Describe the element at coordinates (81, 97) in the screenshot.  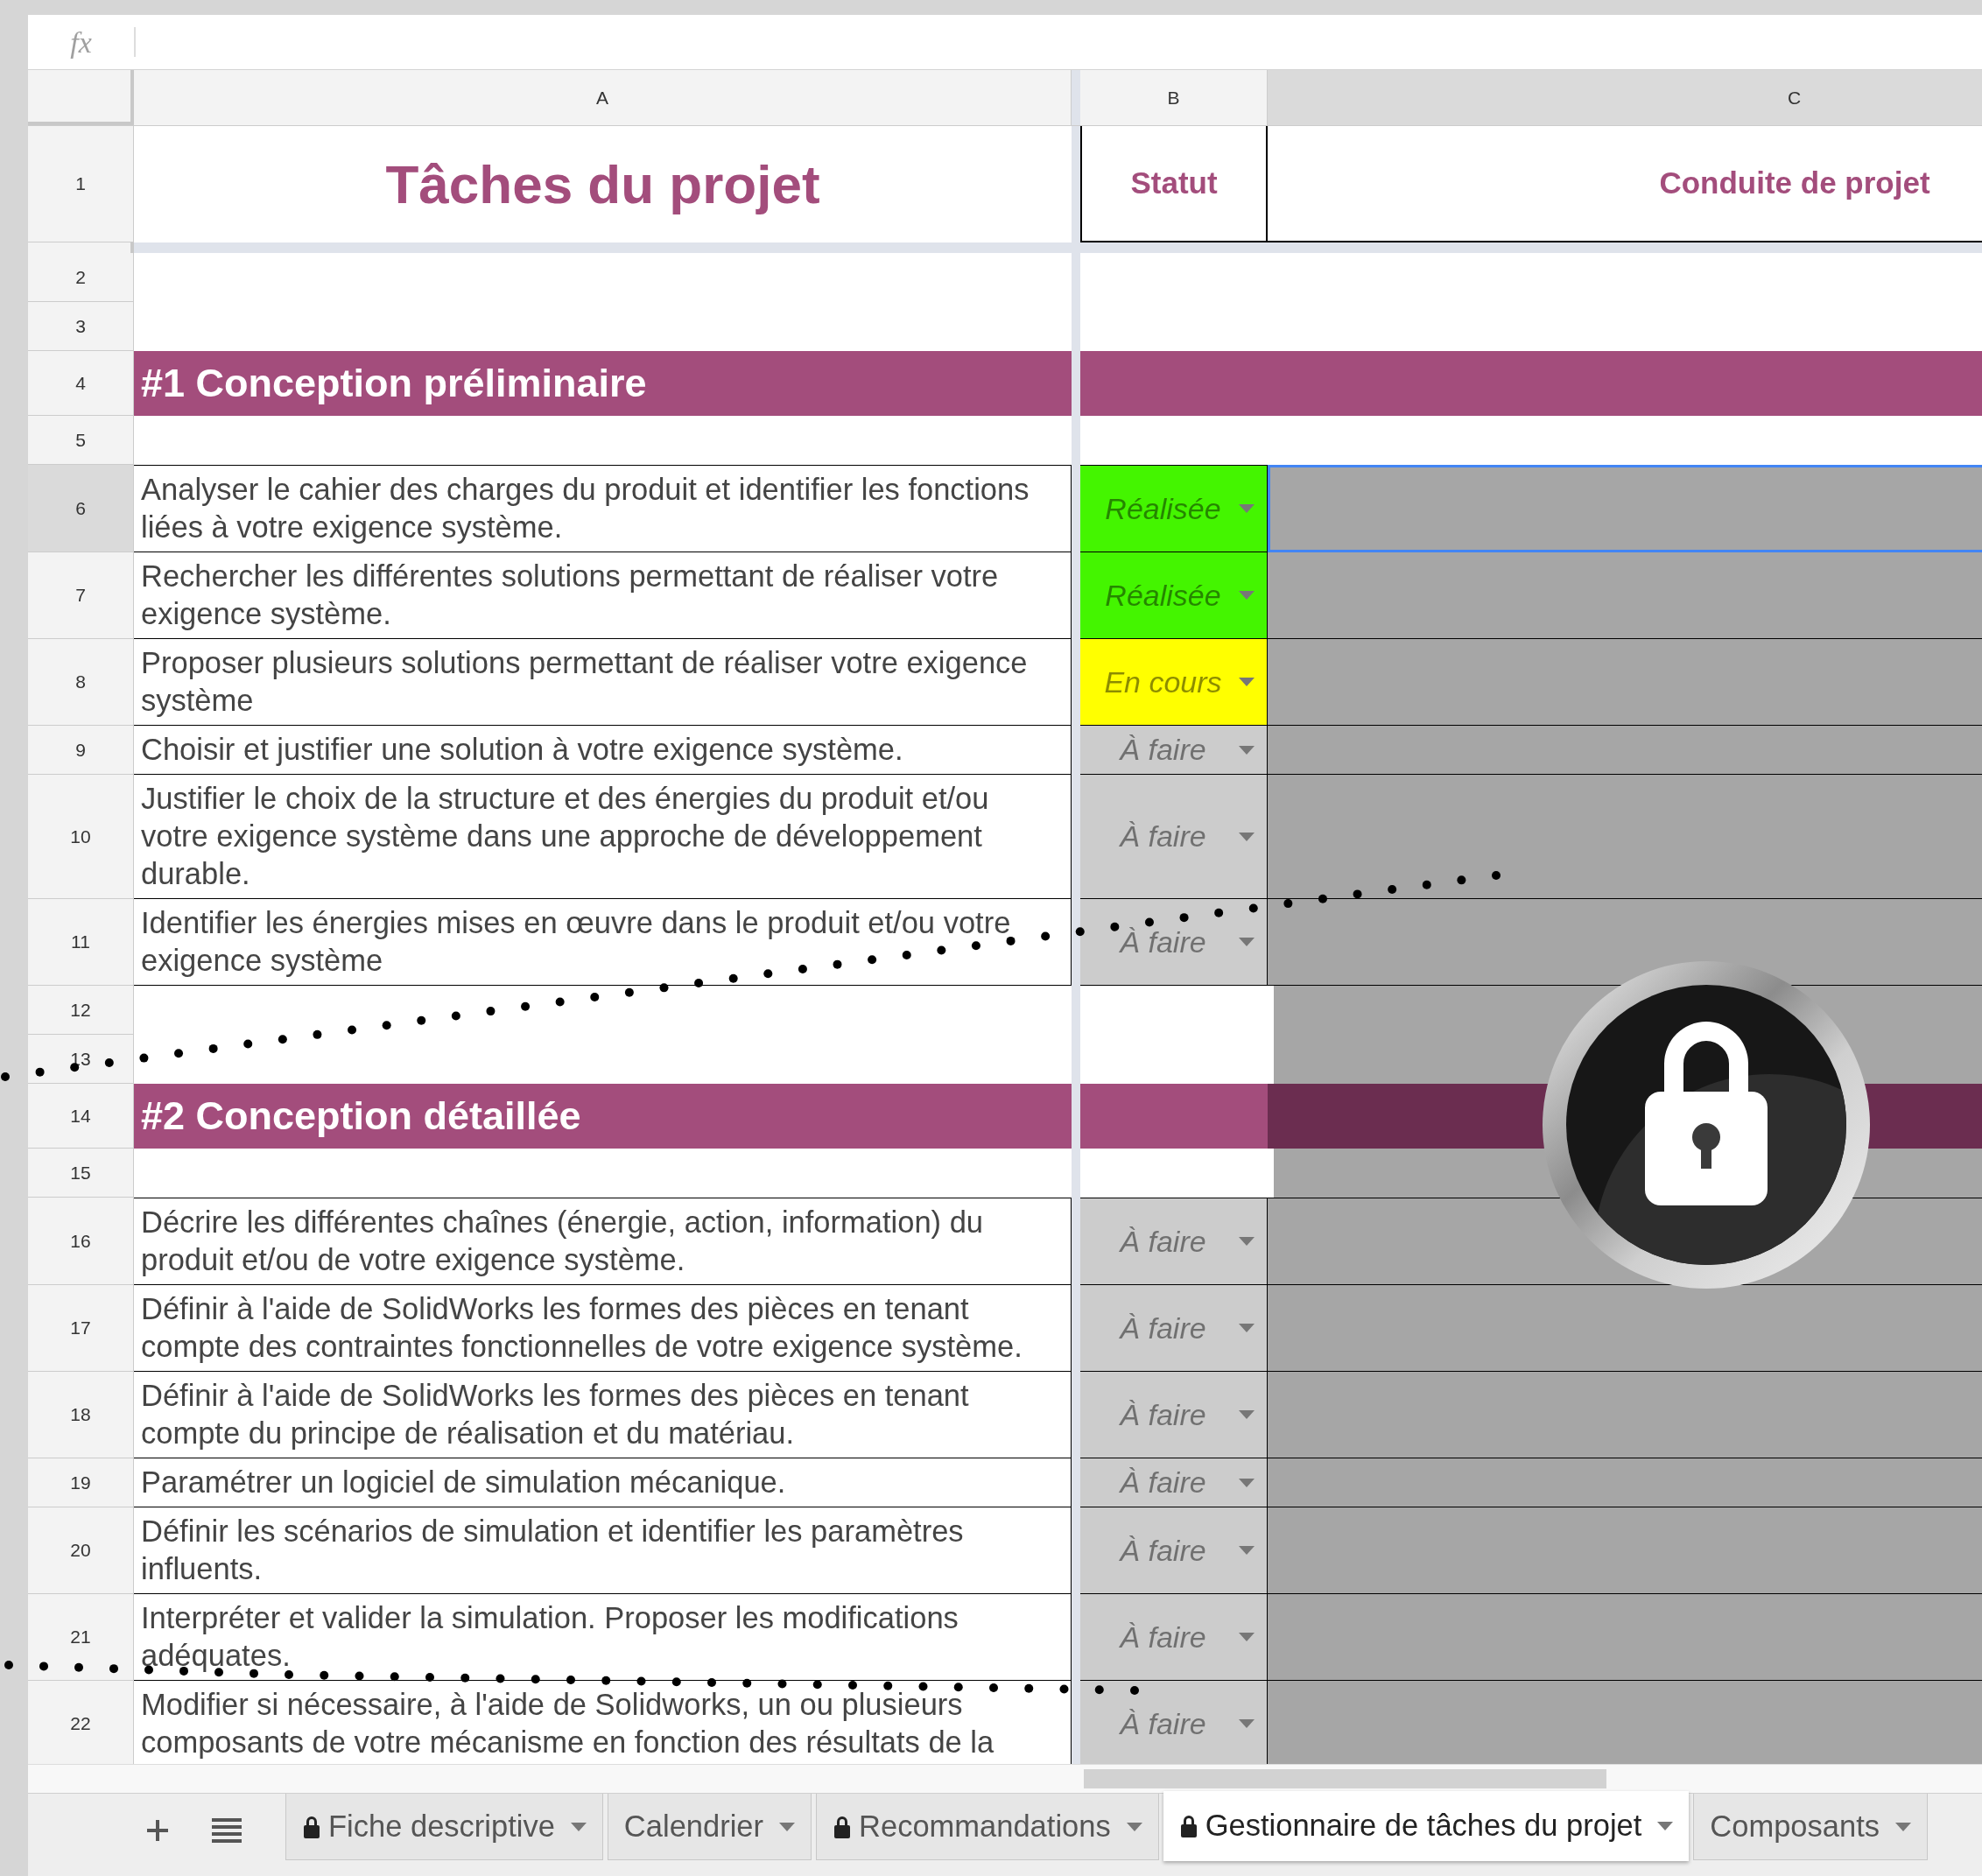
I see `select-all-corner` at that location.